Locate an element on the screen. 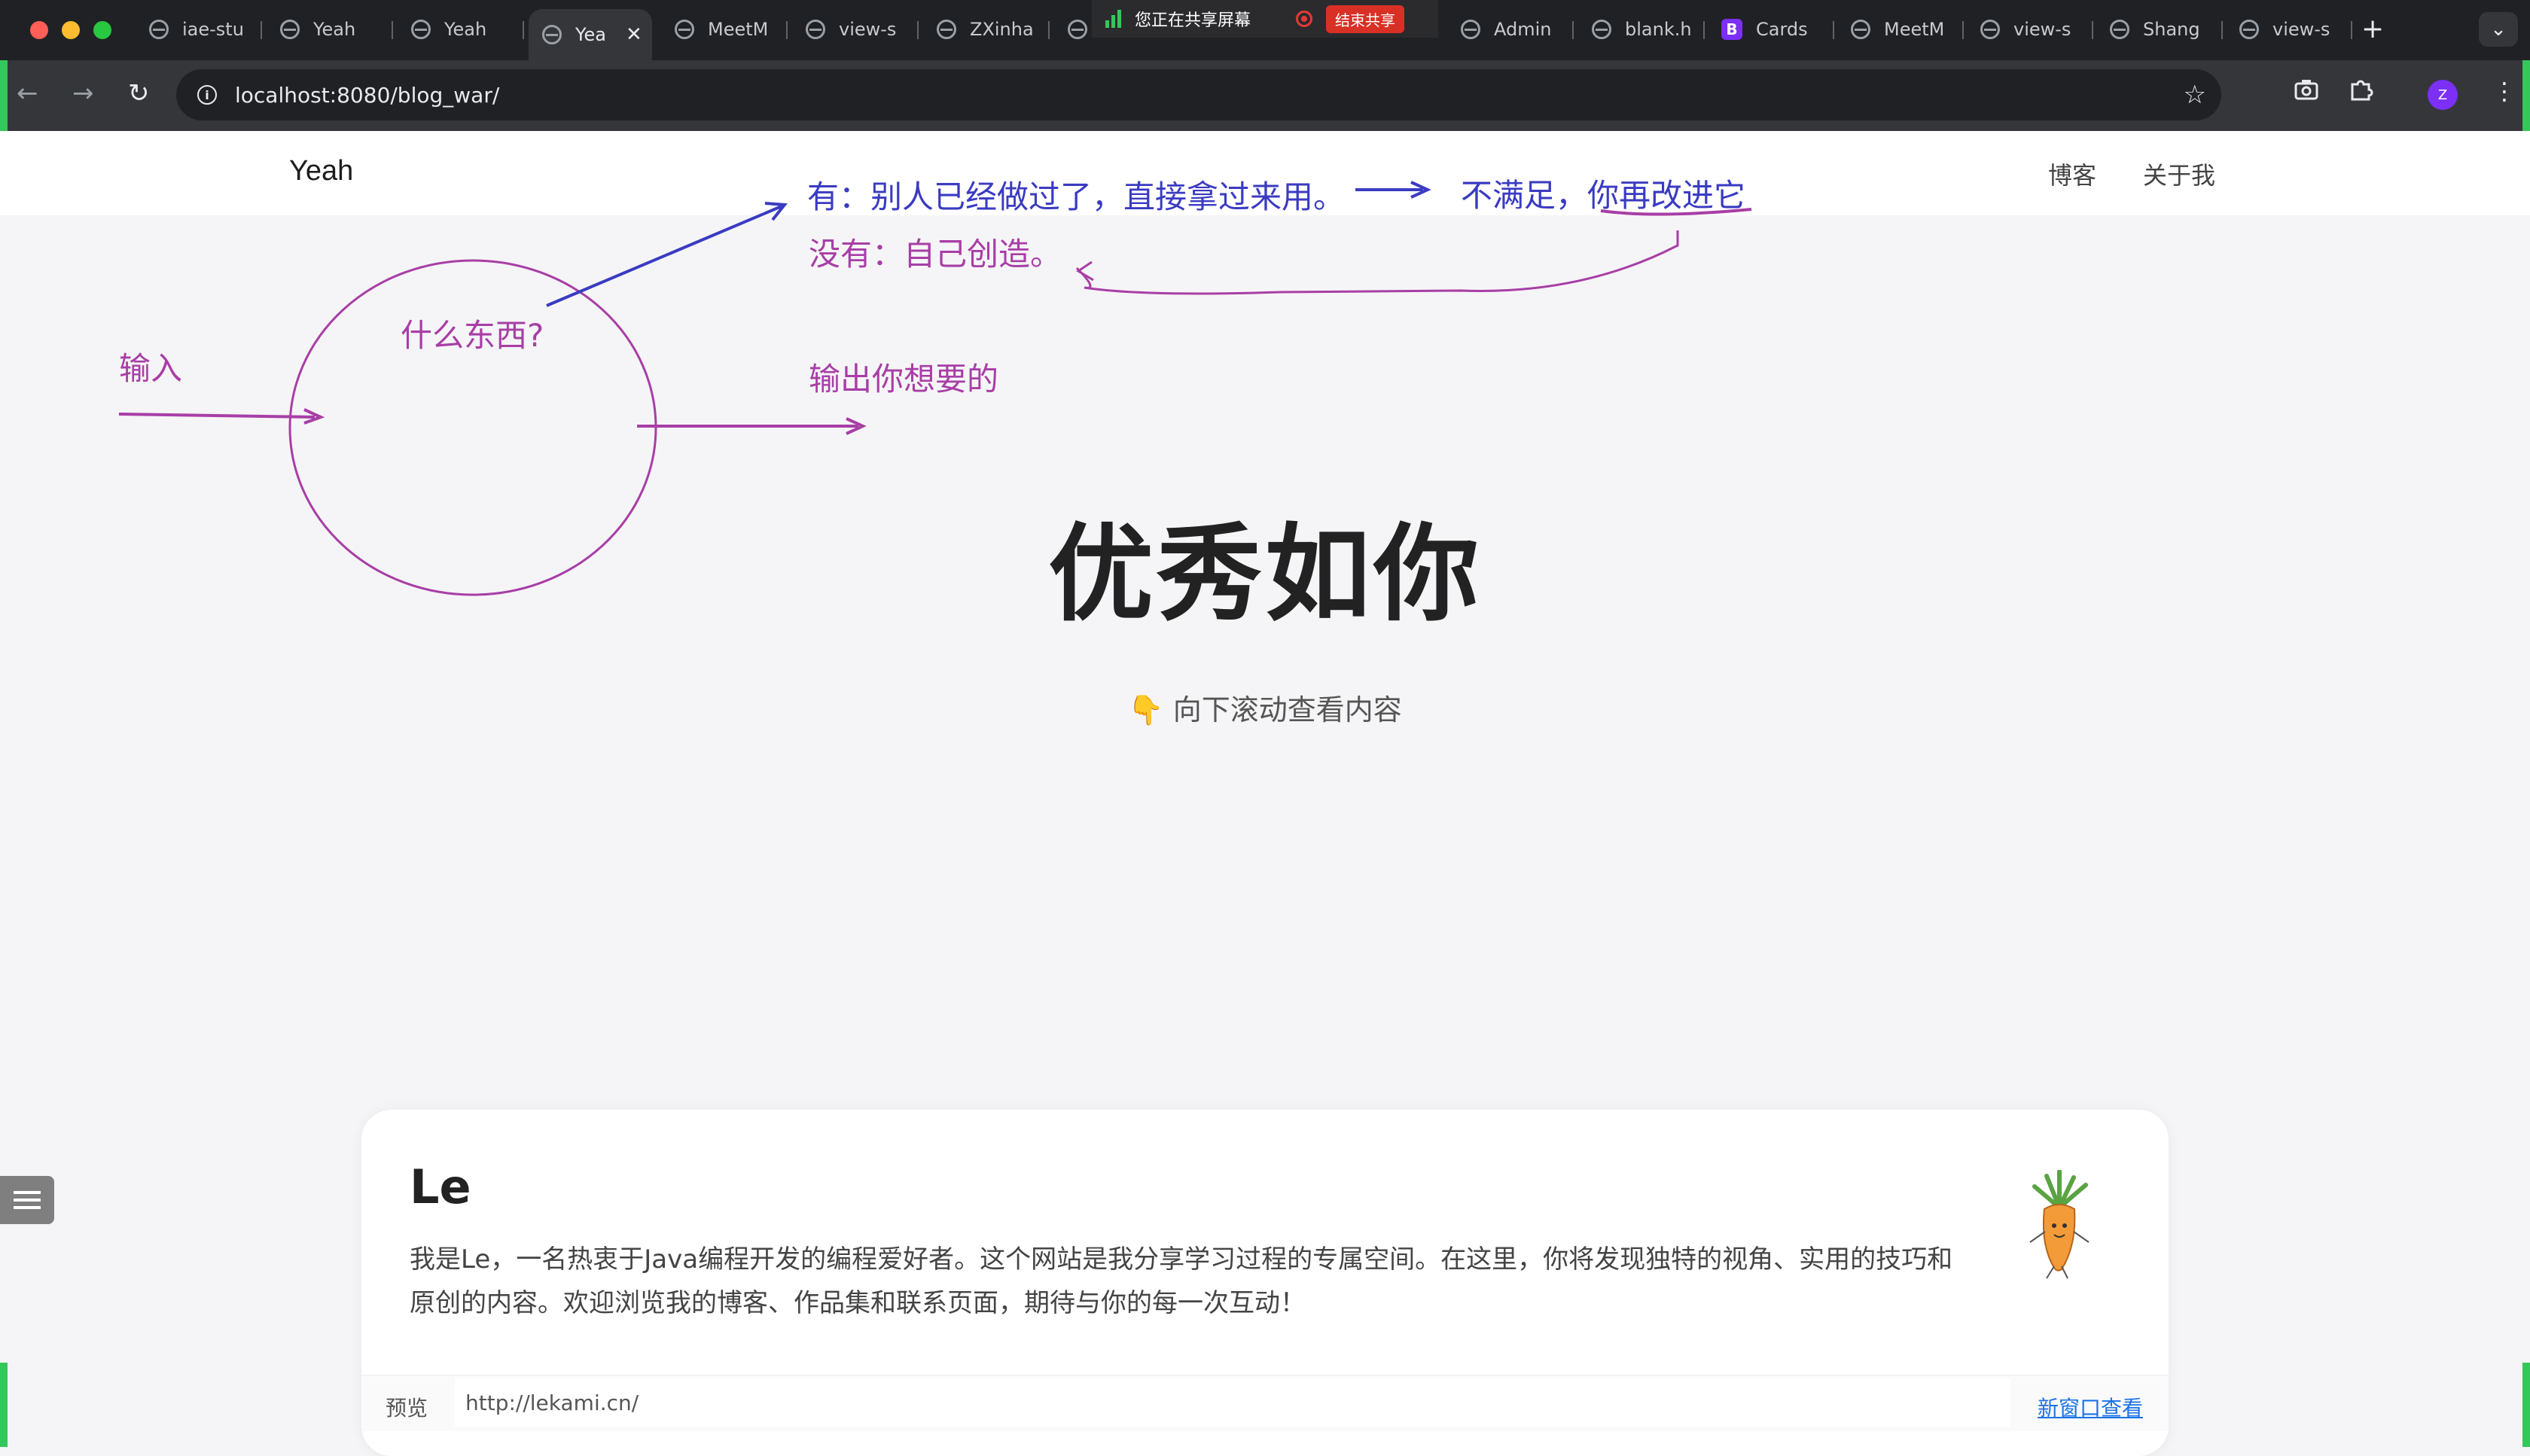  preview-bar: 预览 http://lekami.cn/ 新窗口查看 is located at coordinates (1265, 1403).